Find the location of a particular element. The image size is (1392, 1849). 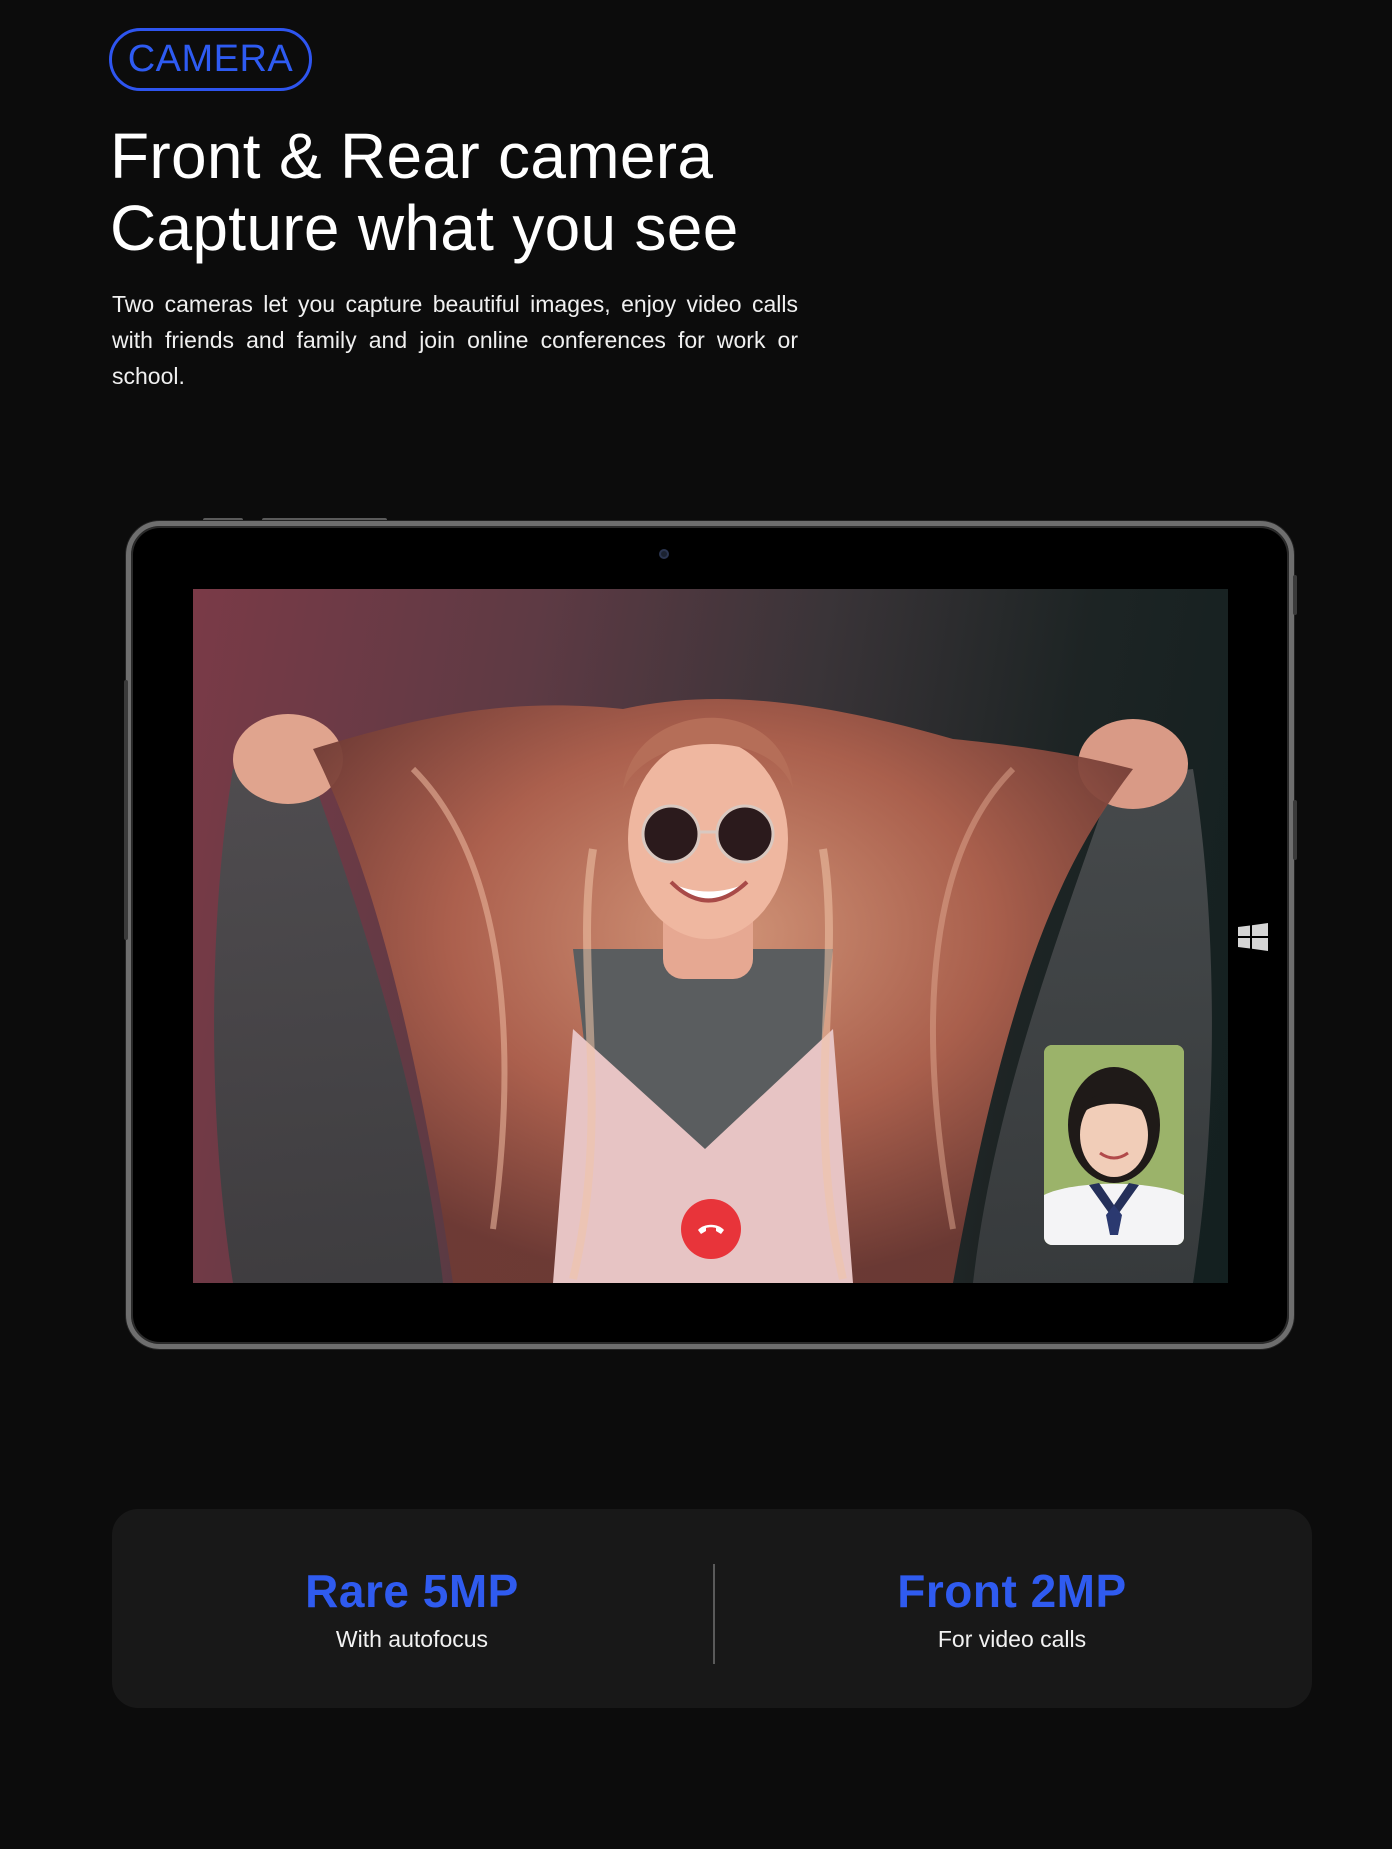

phone-hangup-icon is located at coordinates (711, 1229).